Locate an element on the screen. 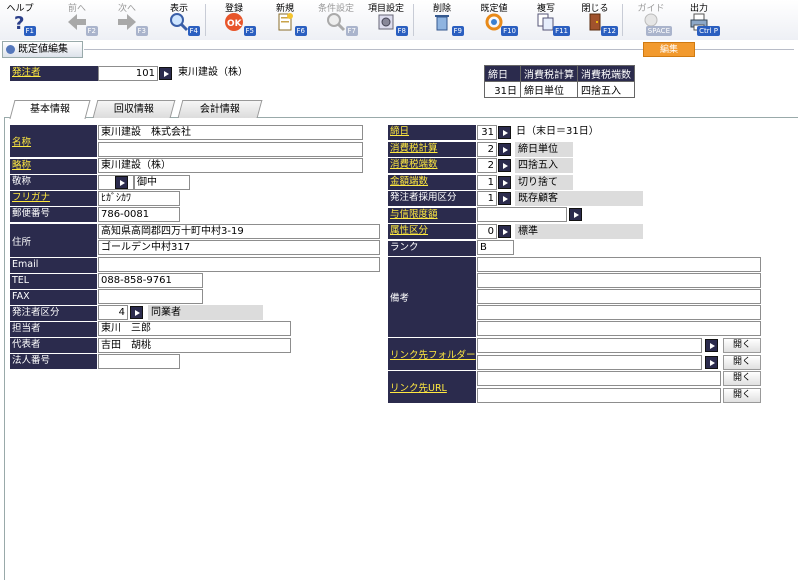 The image size is (798, 580). link-url-line1-input is located at coordinates (599, 378).